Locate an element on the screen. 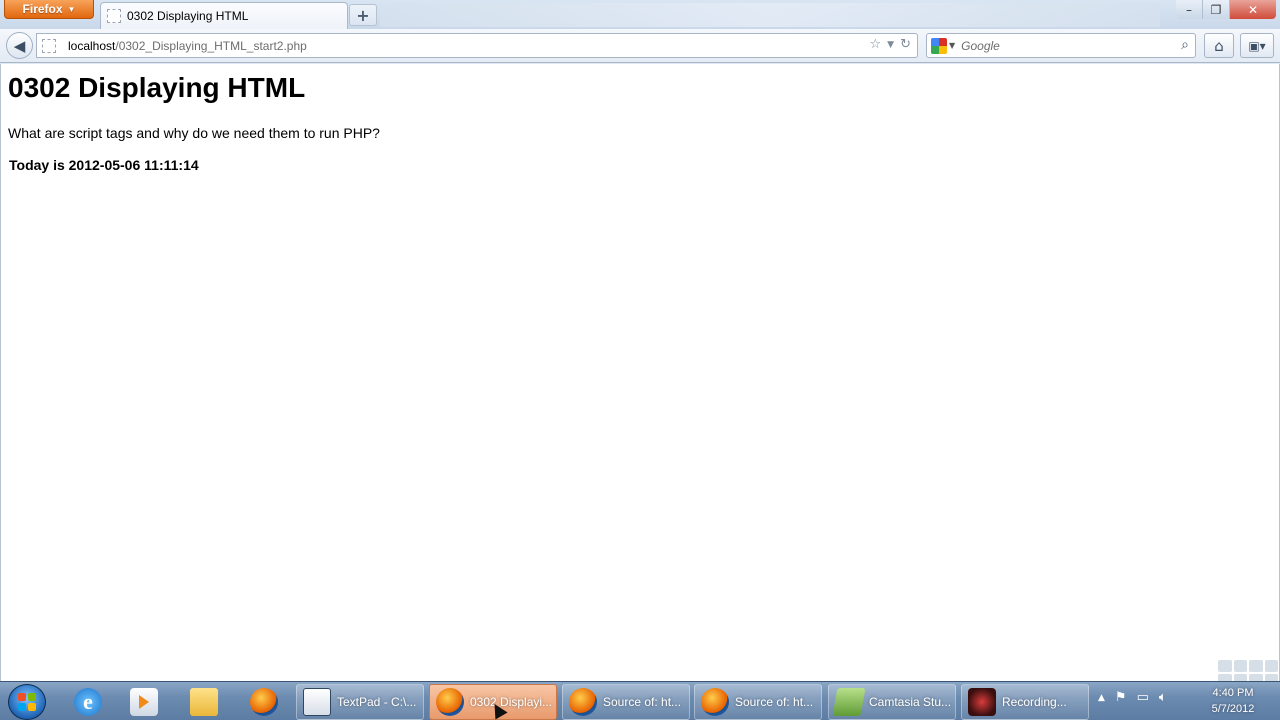 This screenshot has width=1280, height=720. date-line: Today is 2012-05-06 11:11:14 is located at coordinates (104, 165).